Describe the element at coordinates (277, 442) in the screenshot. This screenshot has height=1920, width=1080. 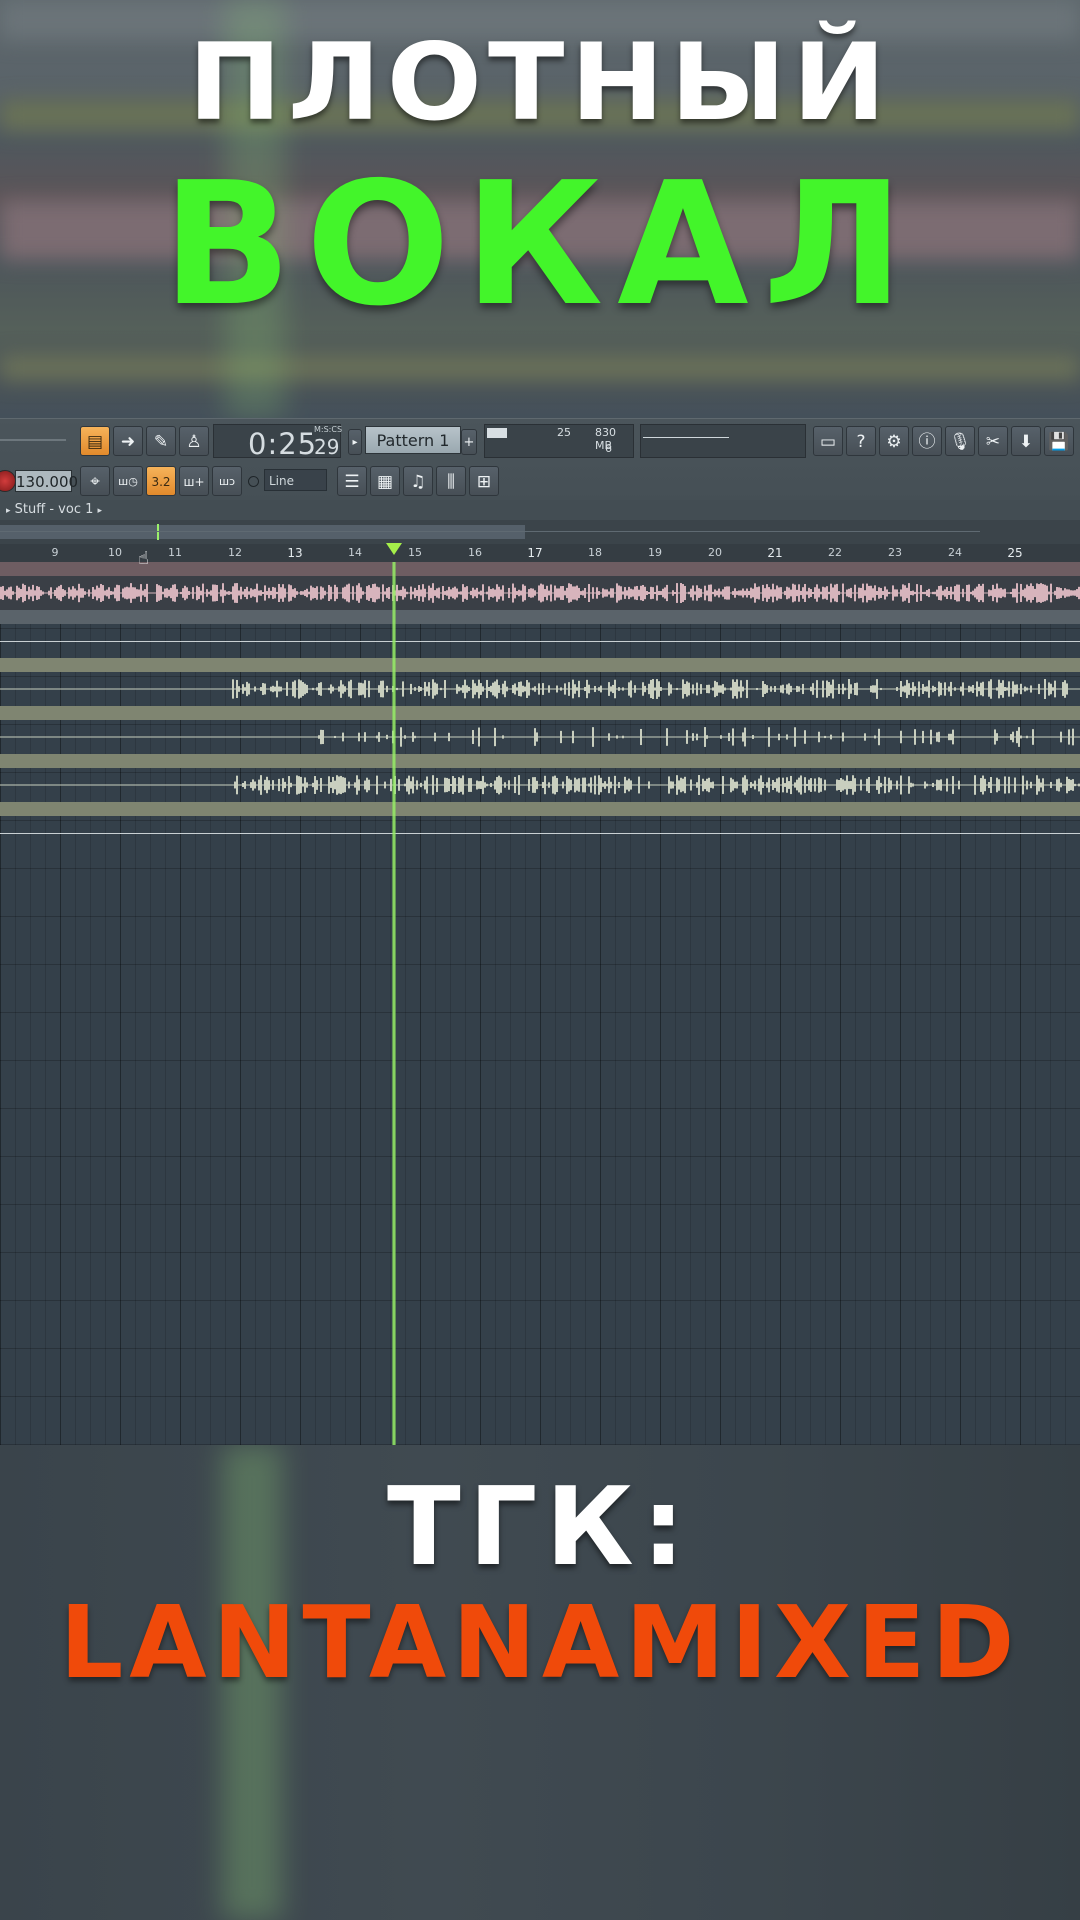
I see `time-display: 0:25 M:S:CS 29` at that location.